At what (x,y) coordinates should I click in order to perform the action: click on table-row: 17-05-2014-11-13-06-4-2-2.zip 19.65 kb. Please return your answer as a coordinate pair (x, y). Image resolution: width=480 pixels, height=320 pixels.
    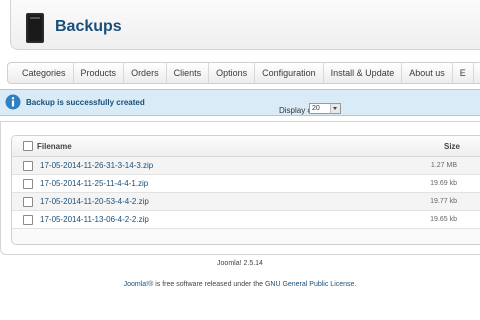
    Looking at the image, I should click on (246, 220).